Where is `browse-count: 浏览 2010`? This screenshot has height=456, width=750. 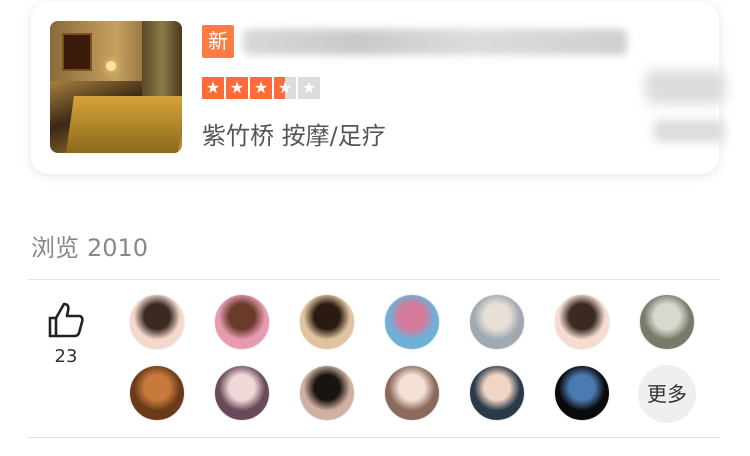
browse-count: 浏览 2010 is located at coordinates (89, 245).